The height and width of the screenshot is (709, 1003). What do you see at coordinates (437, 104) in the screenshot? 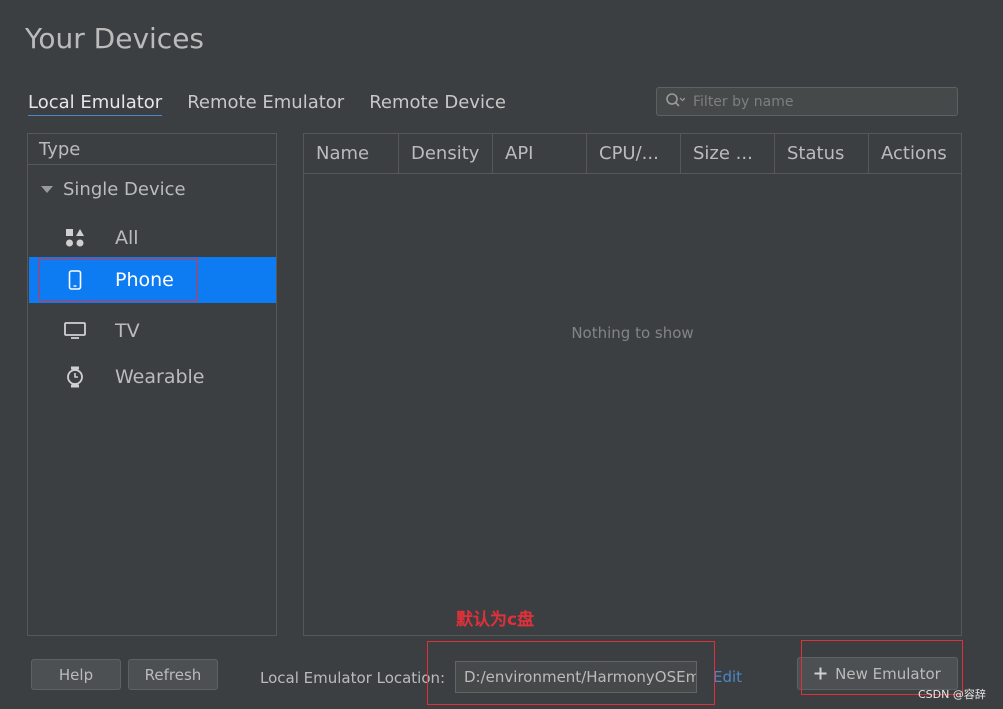
I see `tab-remote-device: Remote Device` at bounding box center [437, 104].